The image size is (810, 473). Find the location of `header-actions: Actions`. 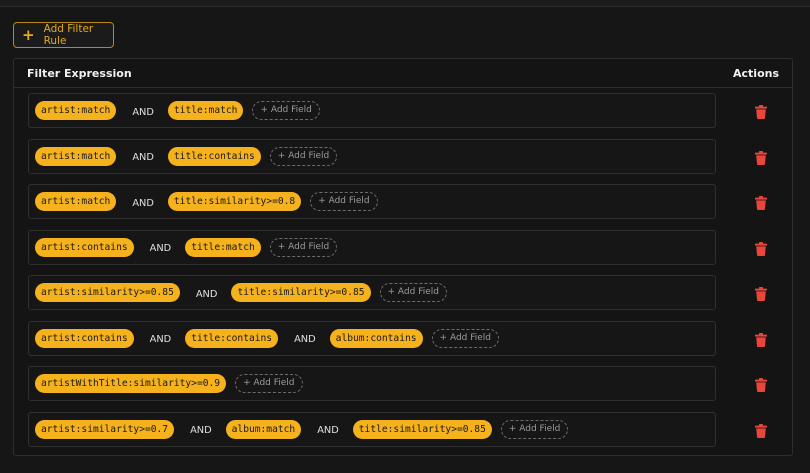

header-actions: Actions is located at coordinates (756, 73).